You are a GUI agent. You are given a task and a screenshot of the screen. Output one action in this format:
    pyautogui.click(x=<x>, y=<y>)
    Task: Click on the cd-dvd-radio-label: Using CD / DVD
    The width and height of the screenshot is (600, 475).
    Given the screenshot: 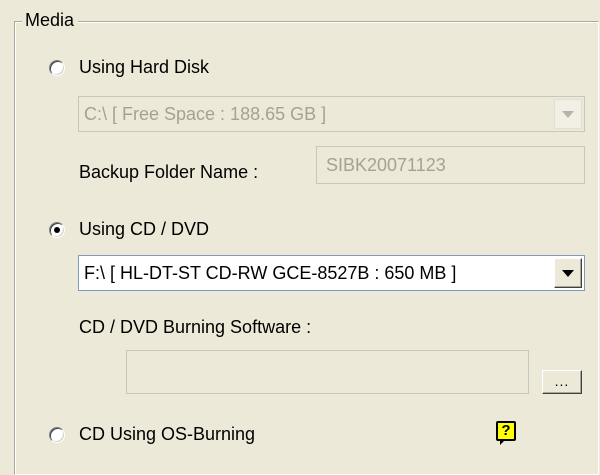 What is the action you would take?
    pyautogui.click(x=144, y=229)
    